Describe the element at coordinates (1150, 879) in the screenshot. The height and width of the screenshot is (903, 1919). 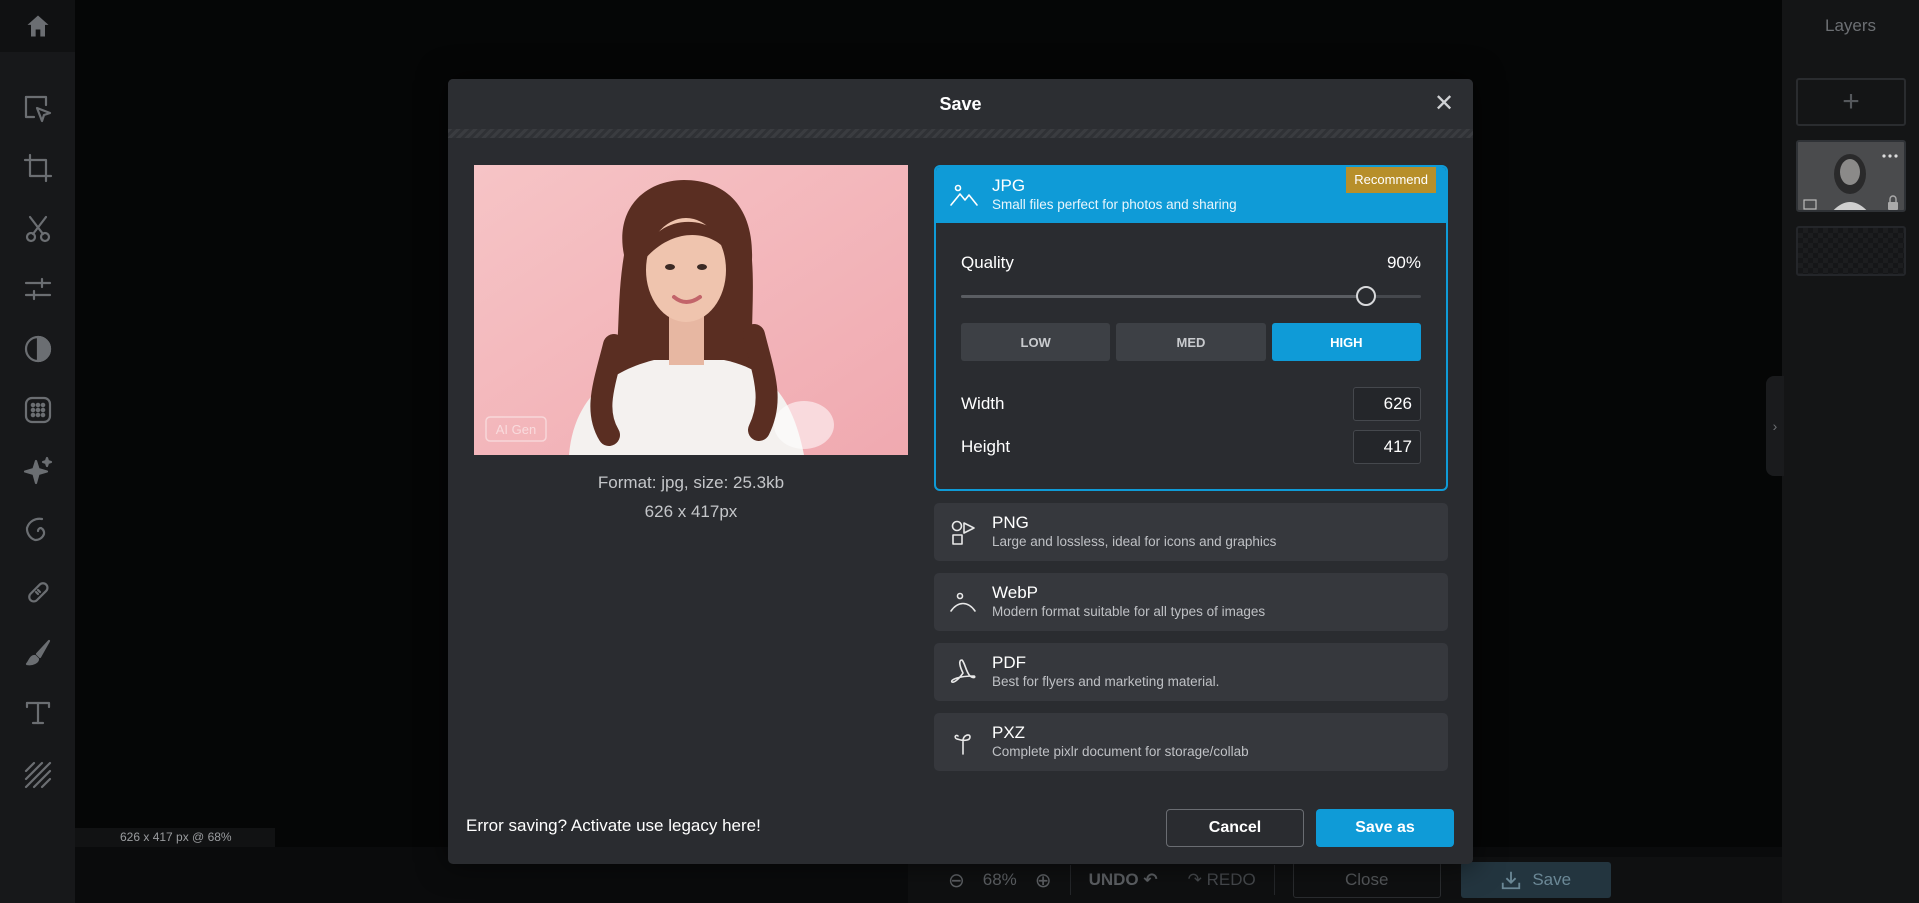
I see `undo-icon: ↶` at that location.